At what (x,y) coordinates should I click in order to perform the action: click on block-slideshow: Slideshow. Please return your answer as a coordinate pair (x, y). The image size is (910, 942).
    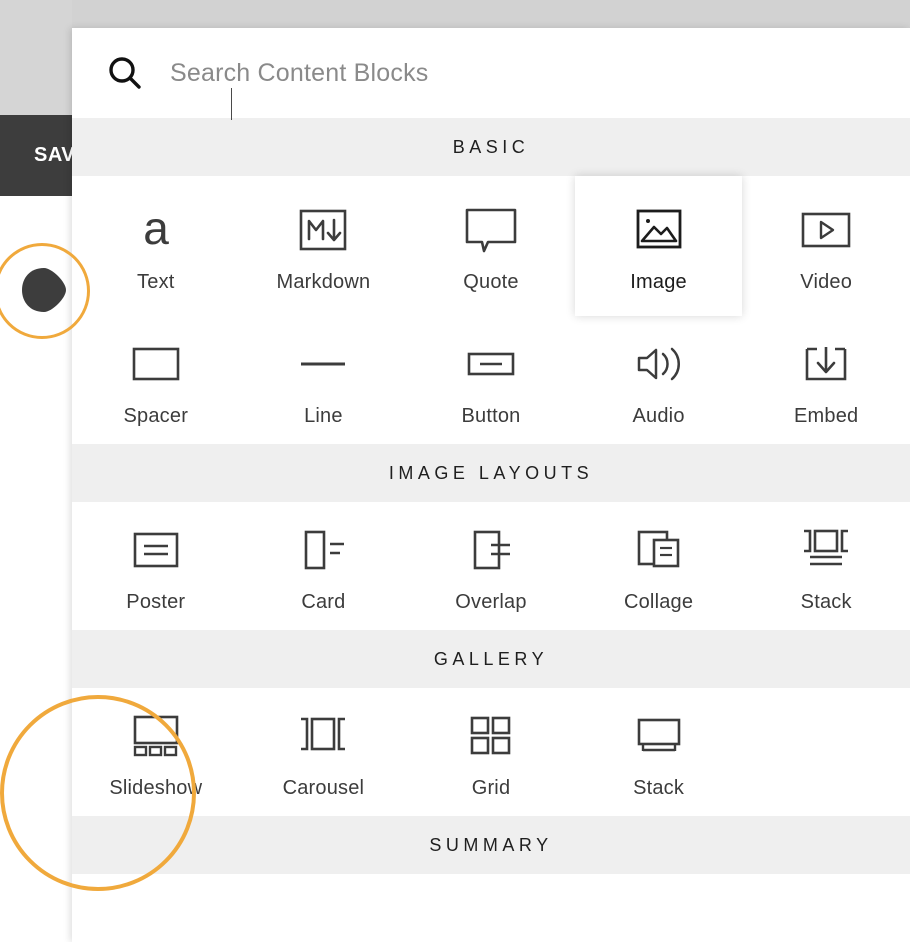
    Looking at the image, I should click on (156, 752).